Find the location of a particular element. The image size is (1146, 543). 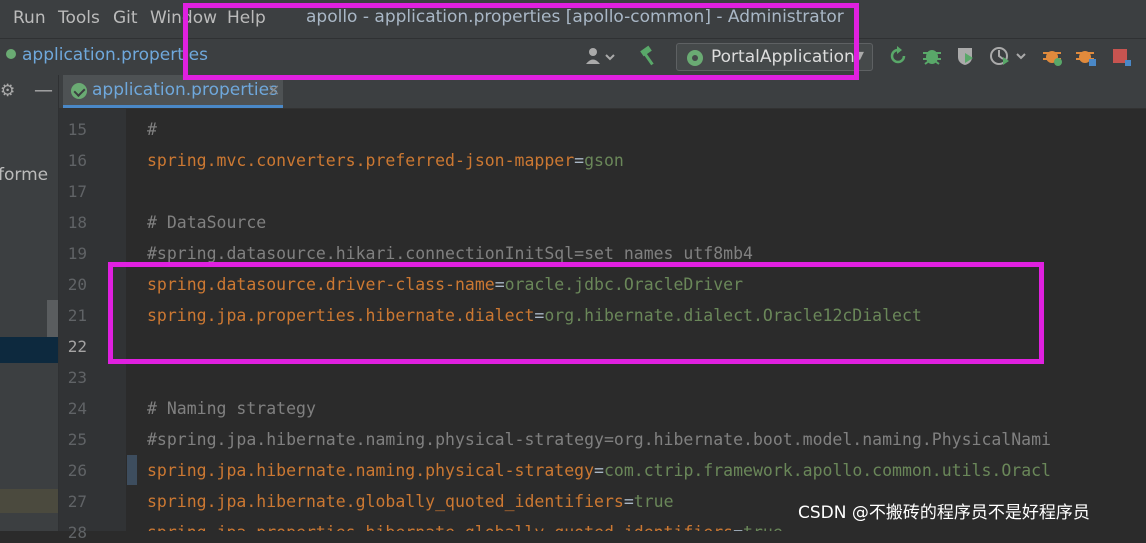

menu-git: Git is located at coordinates (125, 18).